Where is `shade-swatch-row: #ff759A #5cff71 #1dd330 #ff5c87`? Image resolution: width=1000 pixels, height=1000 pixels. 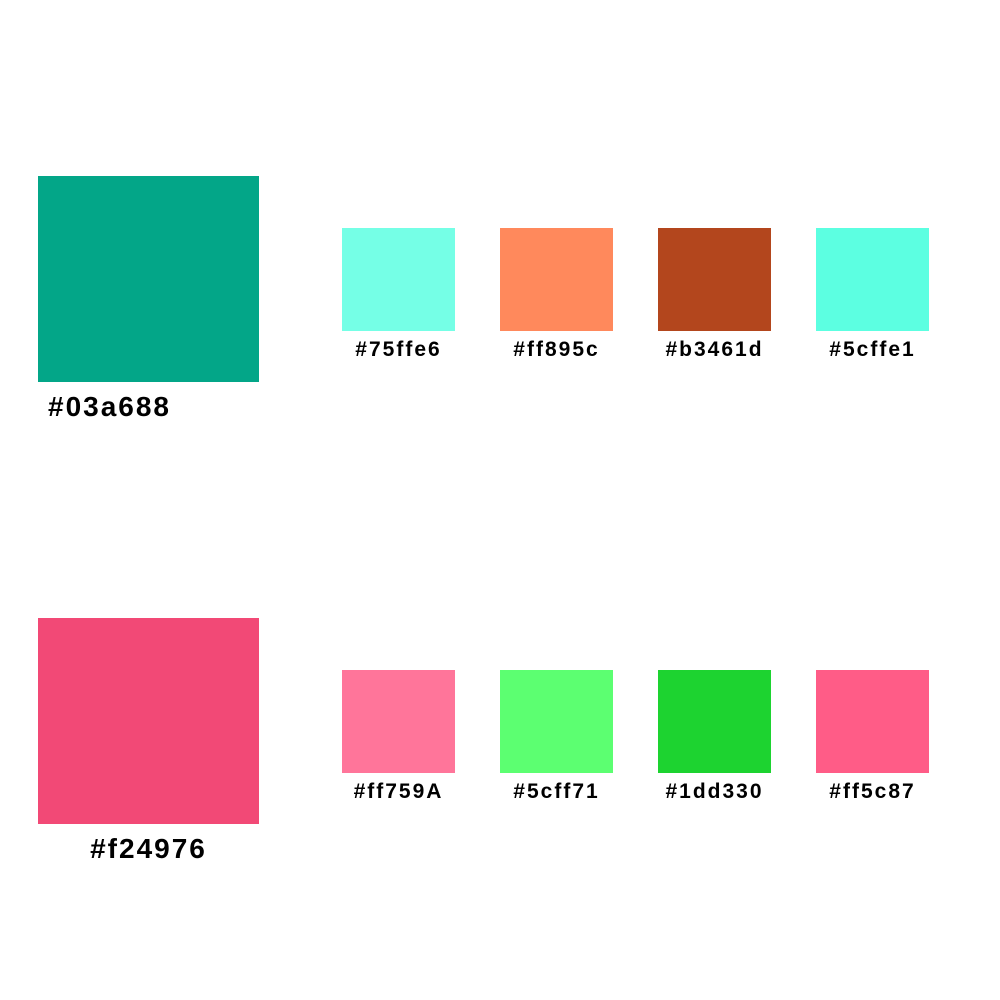
shade-swatch-row: #ff759A #5cff71 #1dd330 #ff5c87 is located at coordinates (642, 740).